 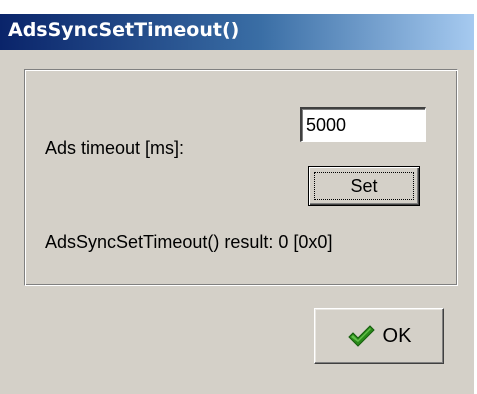 I want to click on set-button-focus-rect: Set, so click(x=364, y=186).